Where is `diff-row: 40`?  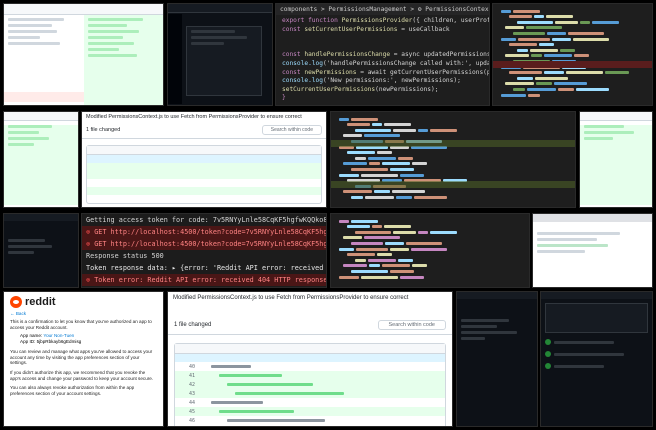 diff-row: 40 is located at coordinates (310, 366).